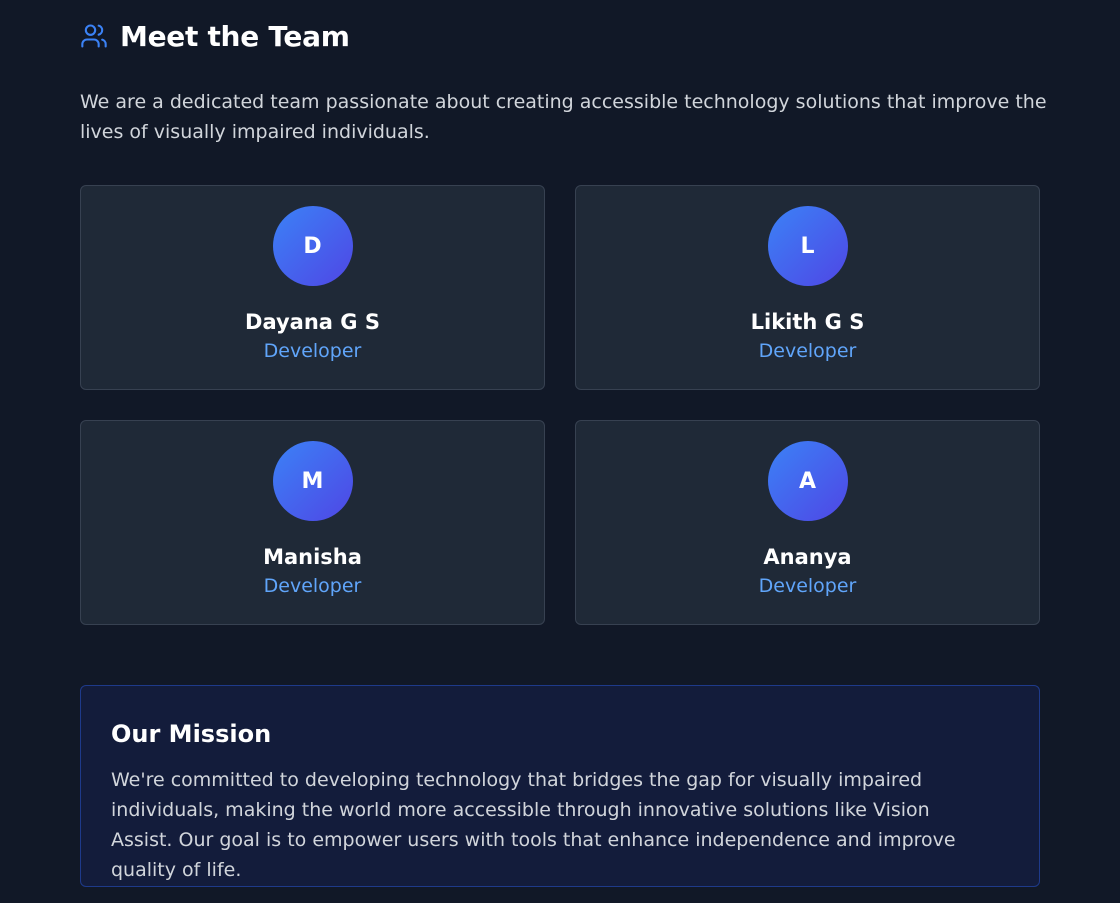 The image size is (1120, 903). Describe the element at coordinates (312, 287) in the screenshot. I see `team-member-card: D Dayana G S Developer` at that location.